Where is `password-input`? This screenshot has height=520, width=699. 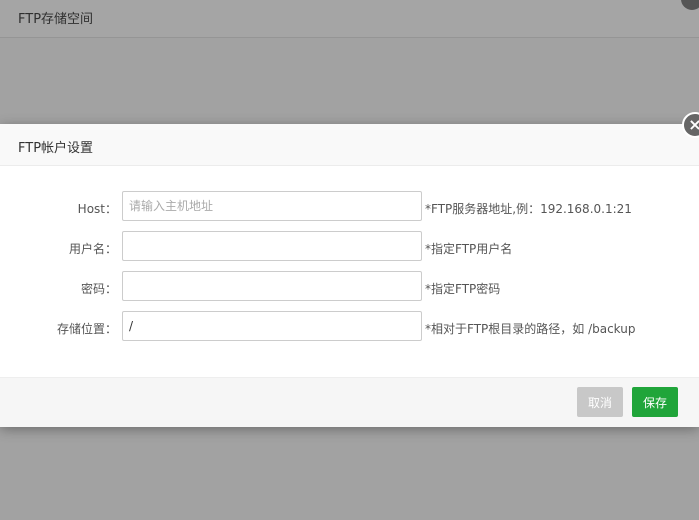
password-input is located at coordinates (272, 286).